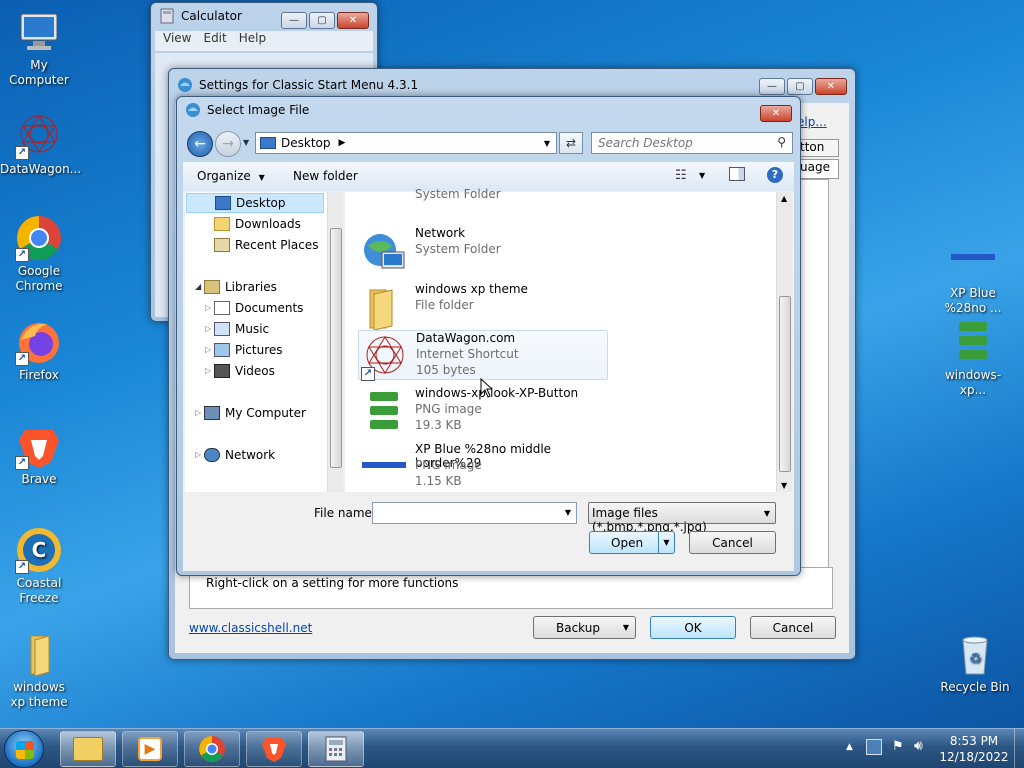 The width and height of the screenshot is (1024, 768). I want to click on tab-button: tton, so click(818, 148).